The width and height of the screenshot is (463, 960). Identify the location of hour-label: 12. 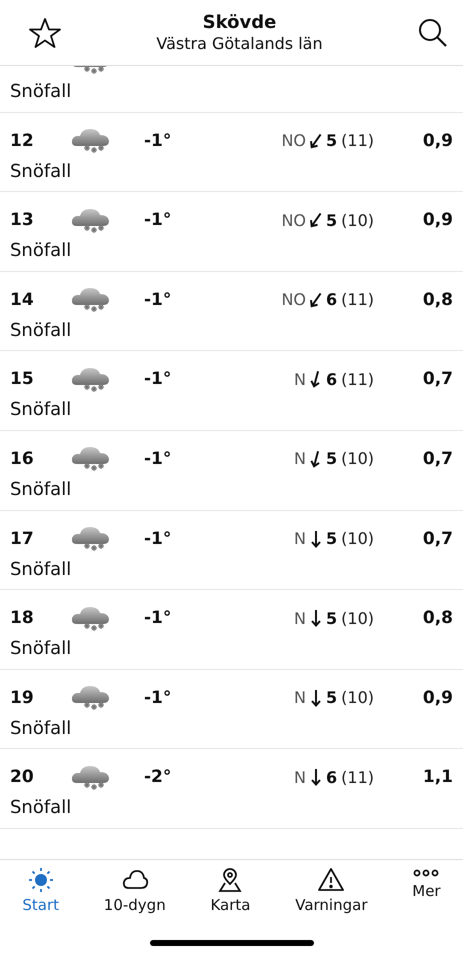
(22, 140).